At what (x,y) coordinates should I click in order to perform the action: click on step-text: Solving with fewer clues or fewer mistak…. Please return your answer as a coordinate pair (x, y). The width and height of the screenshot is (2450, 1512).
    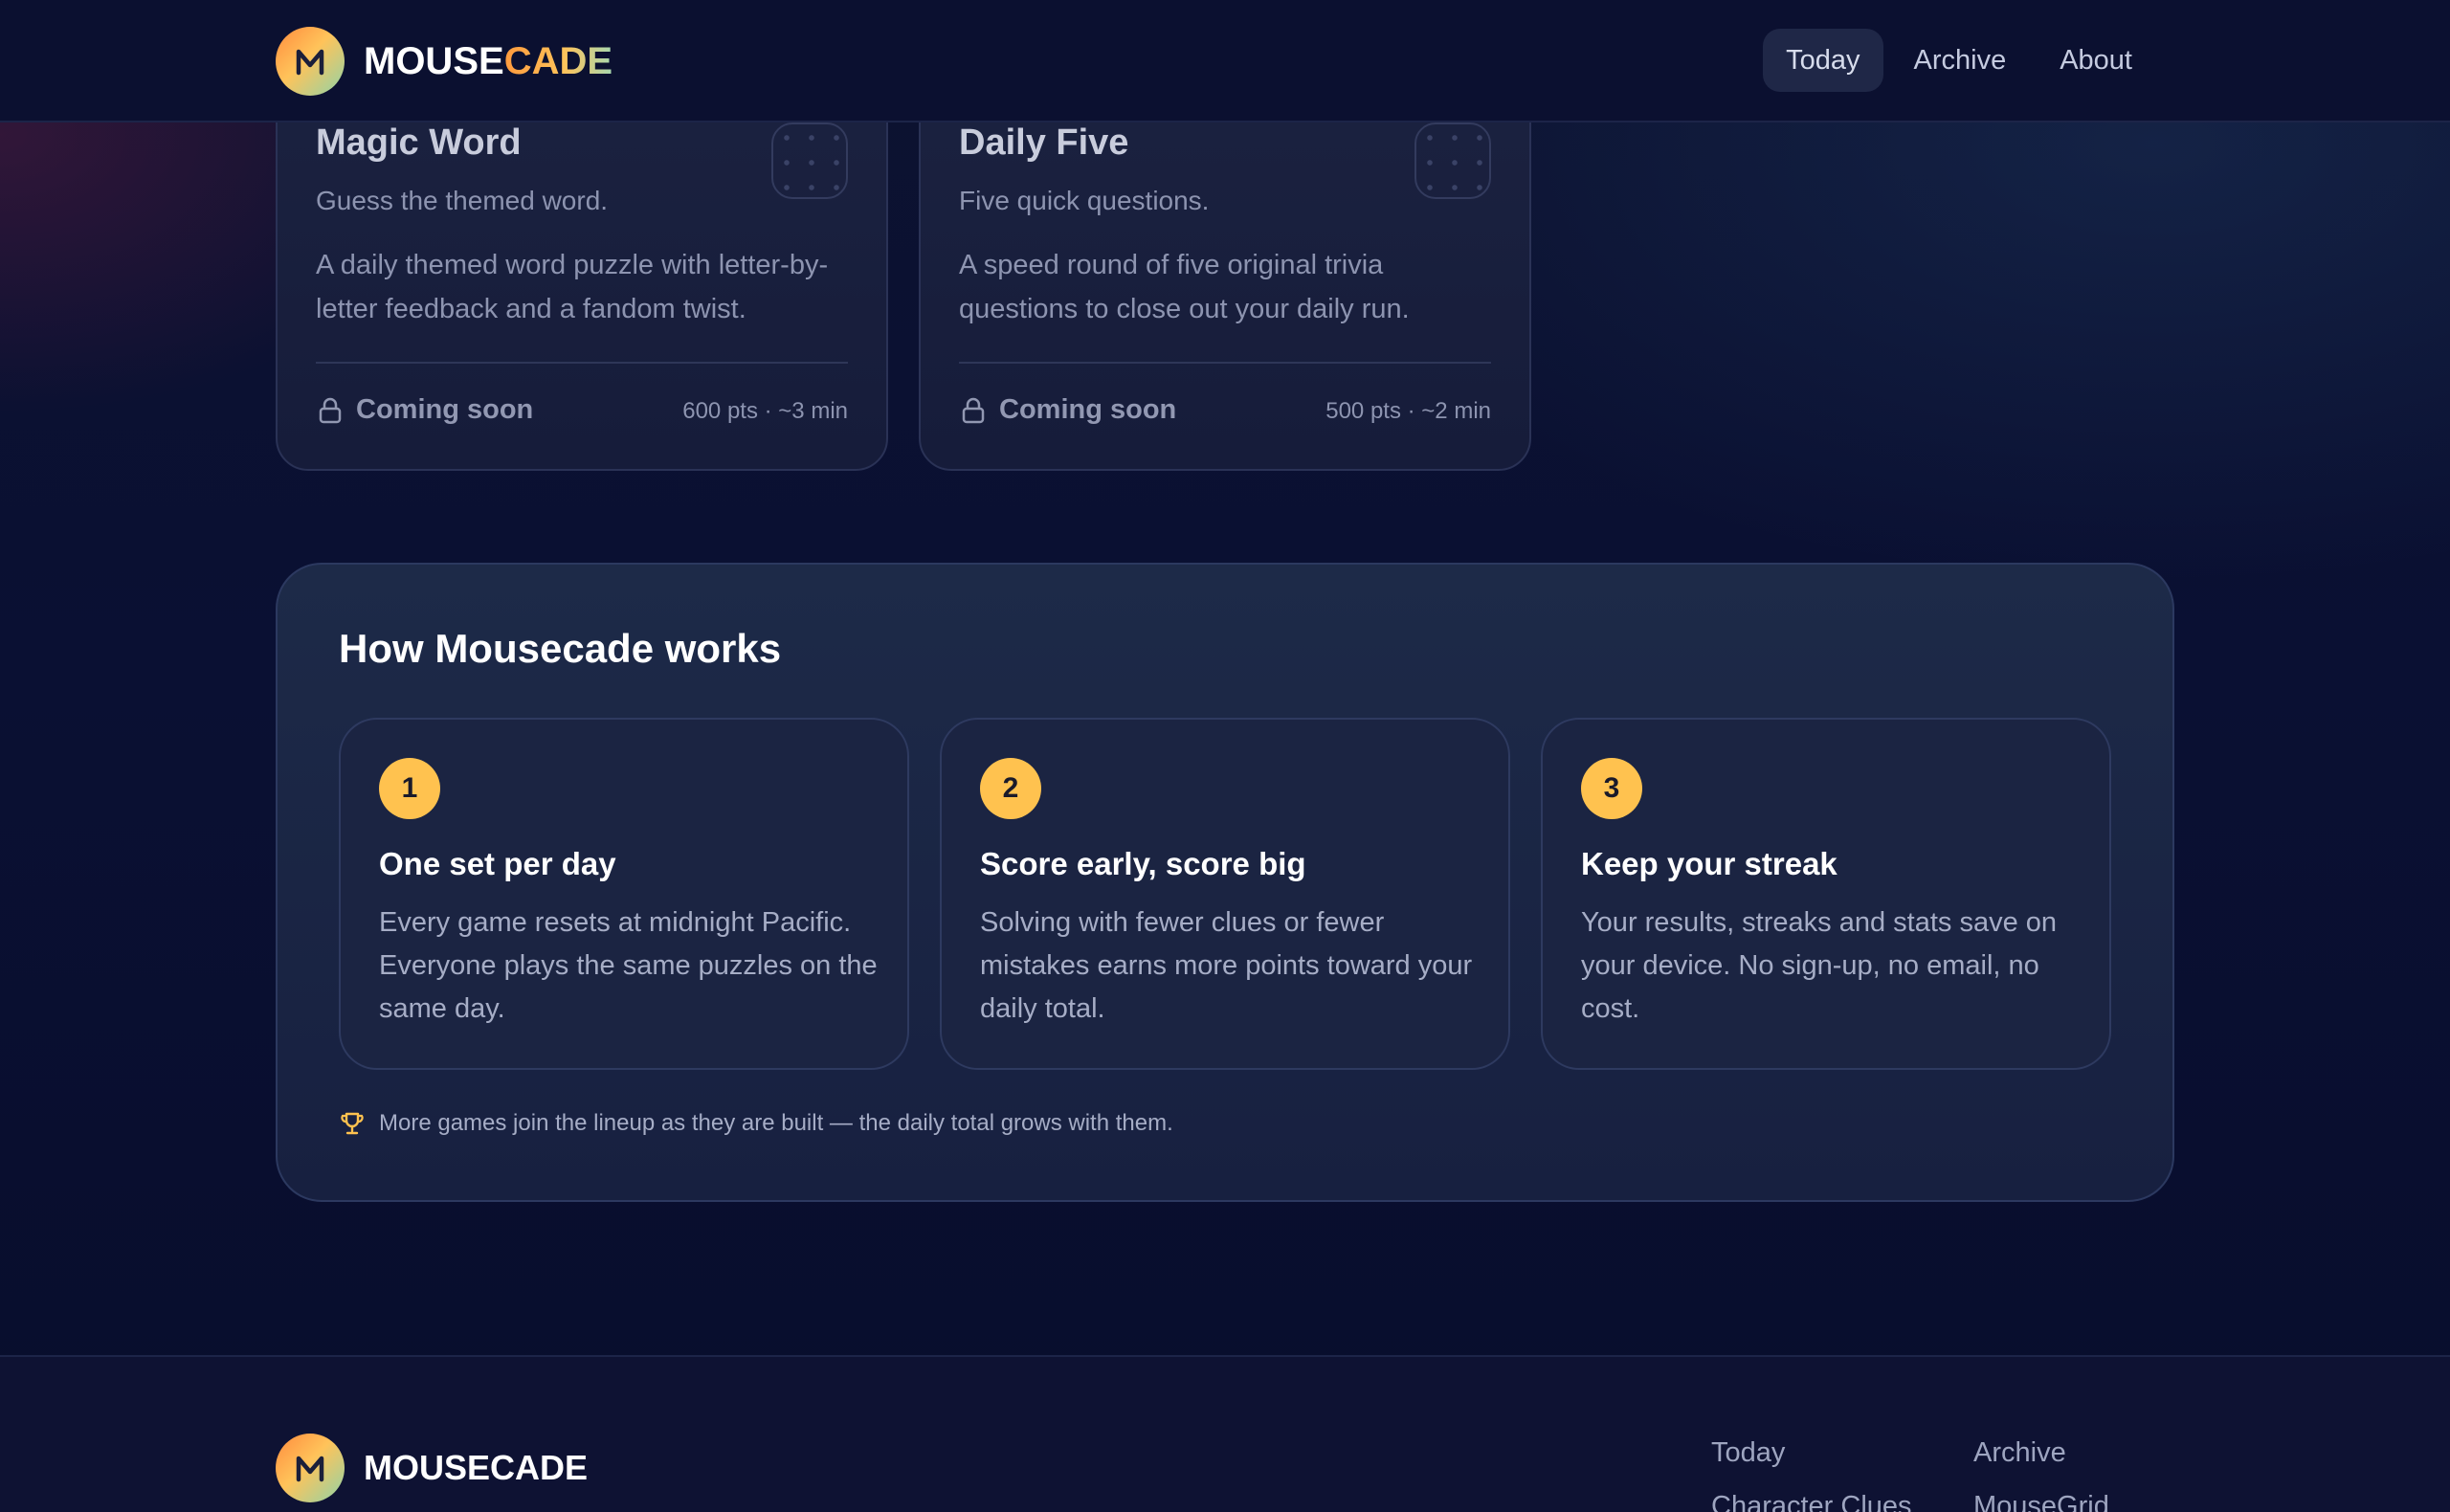
    Looking at the image, I should click on (1227, 965).